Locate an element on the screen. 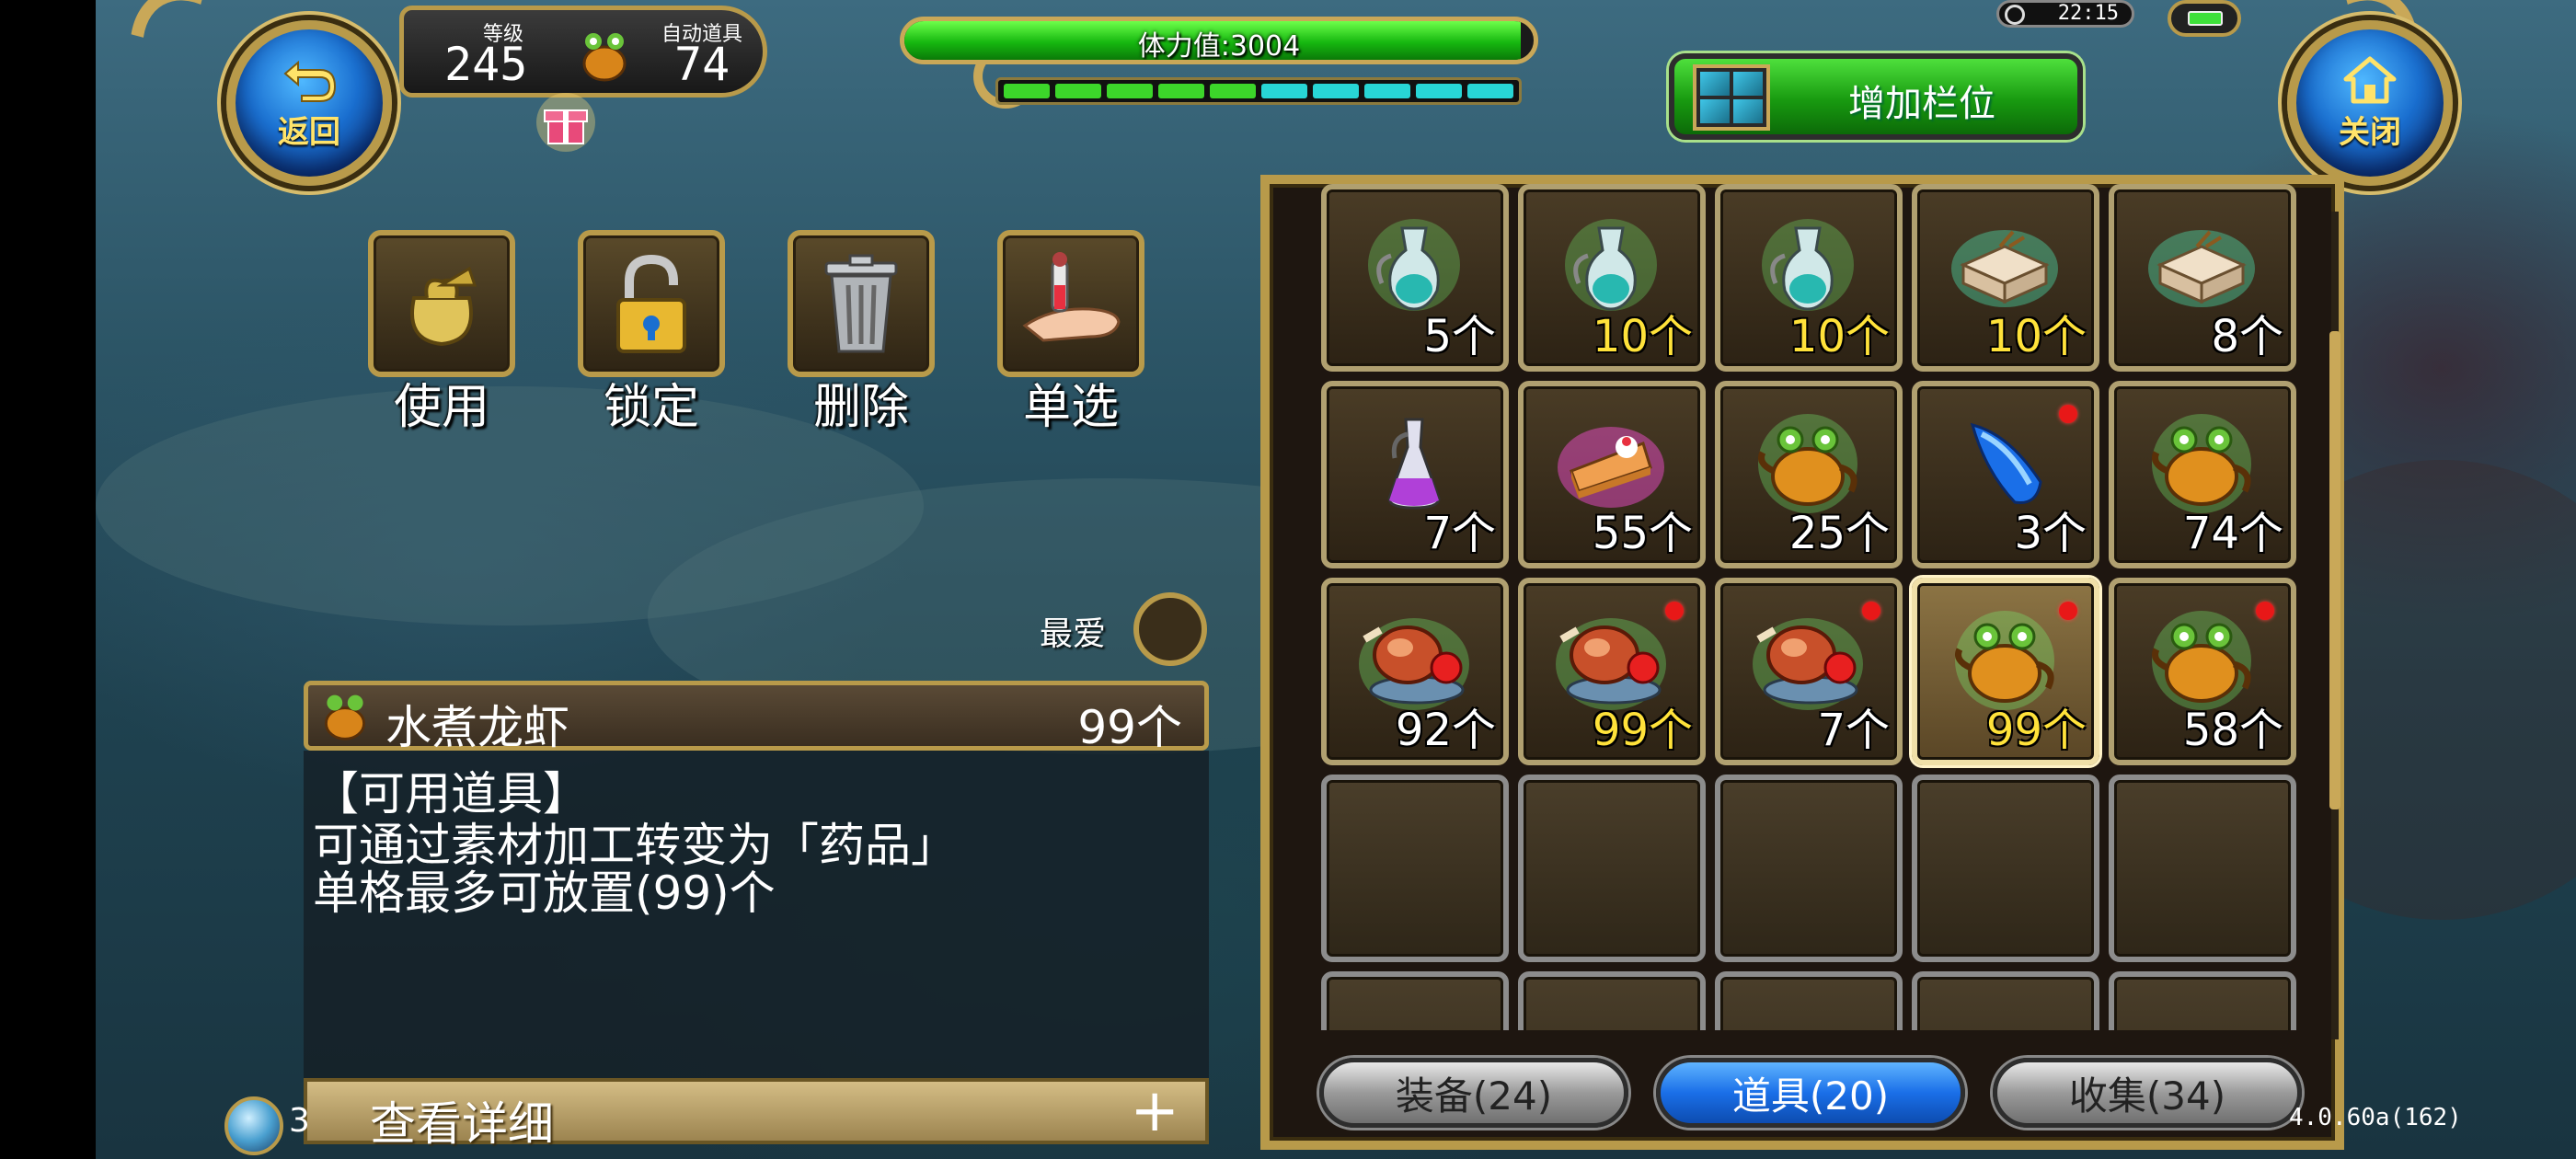 The height and width of the screenshot is (1159, 2576). favorite-toggle is located at coordinates (1170, 629).